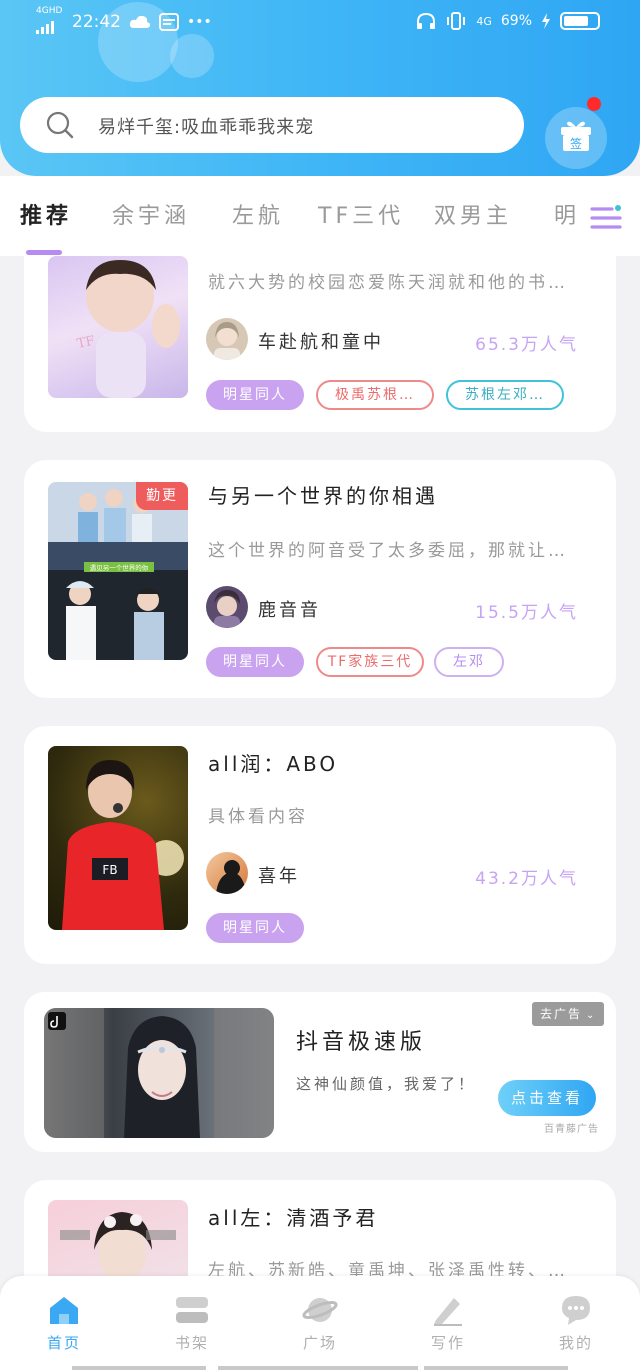 This screenshot has width=640, height=1372. I want to click on ad-source: 百青藤广告, so click(571, 1129).